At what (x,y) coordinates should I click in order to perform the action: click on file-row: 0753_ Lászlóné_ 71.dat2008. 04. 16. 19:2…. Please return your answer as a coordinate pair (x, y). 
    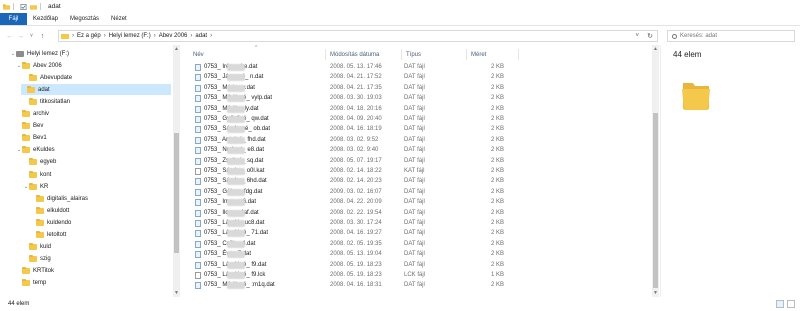
    Looking at the image, I should click on (418, 234).